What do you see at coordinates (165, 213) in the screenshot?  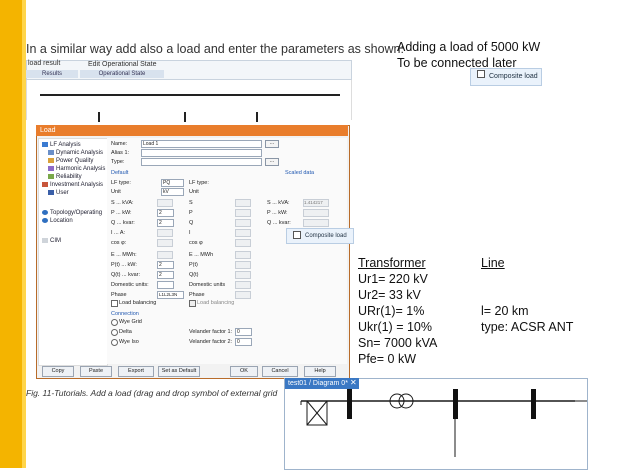 I see `p-kw-input: 2` at bounding box center [165, 213].